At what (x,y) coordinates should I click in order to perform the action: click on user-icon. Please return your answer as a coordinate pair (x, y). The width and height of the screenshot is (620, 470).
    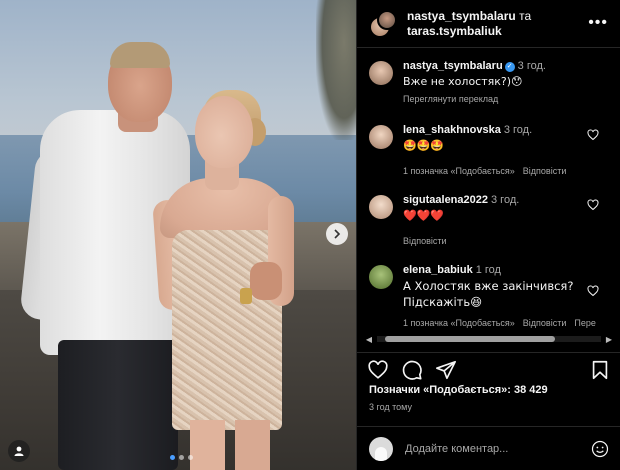
    Looking at the image, I should click on (19, 451).